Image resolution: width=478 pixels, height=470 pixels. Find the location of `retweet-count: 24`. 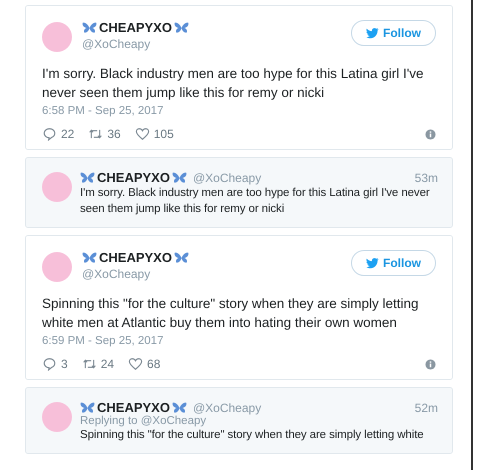

retweet-count: 24 is located at coordinates (107, 364).